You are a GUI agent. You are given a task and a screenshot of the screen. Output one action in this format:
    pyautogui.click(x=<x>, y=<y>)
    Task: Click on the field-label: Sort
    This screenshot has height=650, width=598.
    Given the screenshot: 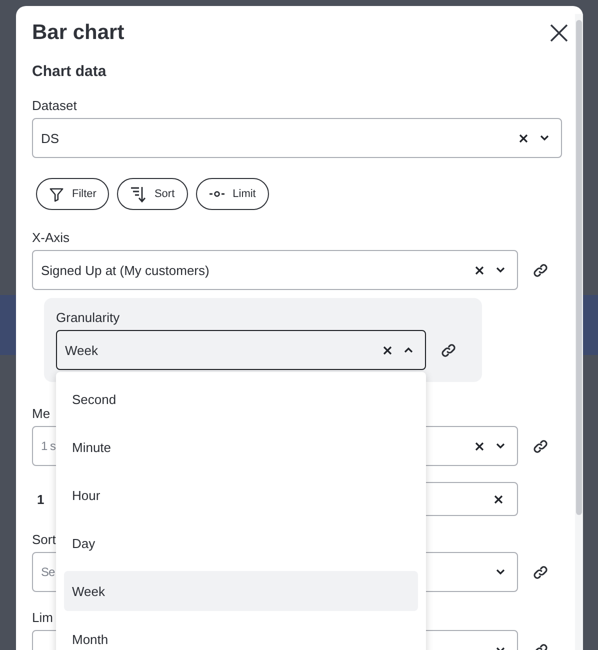 What is the action you would take?
    pyautogui.click(x=44, y=540)
    